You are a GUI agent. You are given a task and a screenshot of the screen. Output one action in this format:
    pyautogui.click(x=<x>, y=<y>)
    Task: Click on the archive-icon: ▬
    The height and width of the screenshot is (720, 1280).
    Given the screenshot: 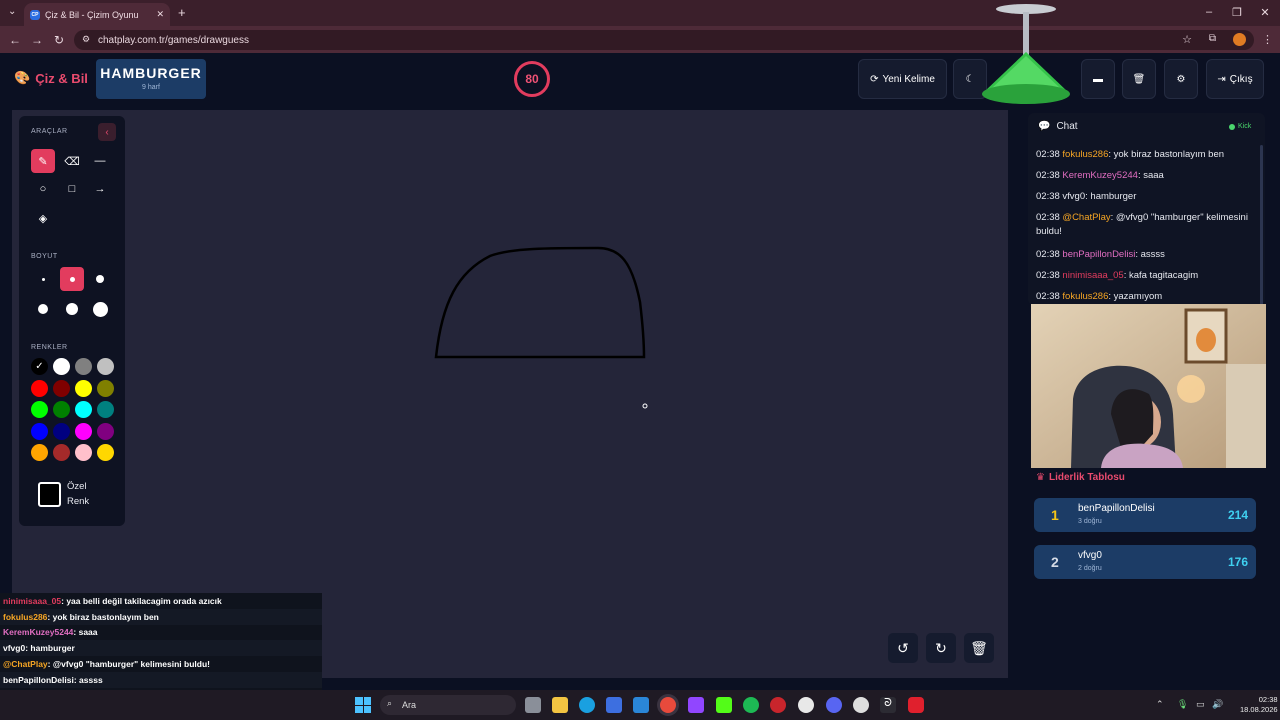 What is the action you would take?
    pyautogui.click(x=1098, y=79)
    